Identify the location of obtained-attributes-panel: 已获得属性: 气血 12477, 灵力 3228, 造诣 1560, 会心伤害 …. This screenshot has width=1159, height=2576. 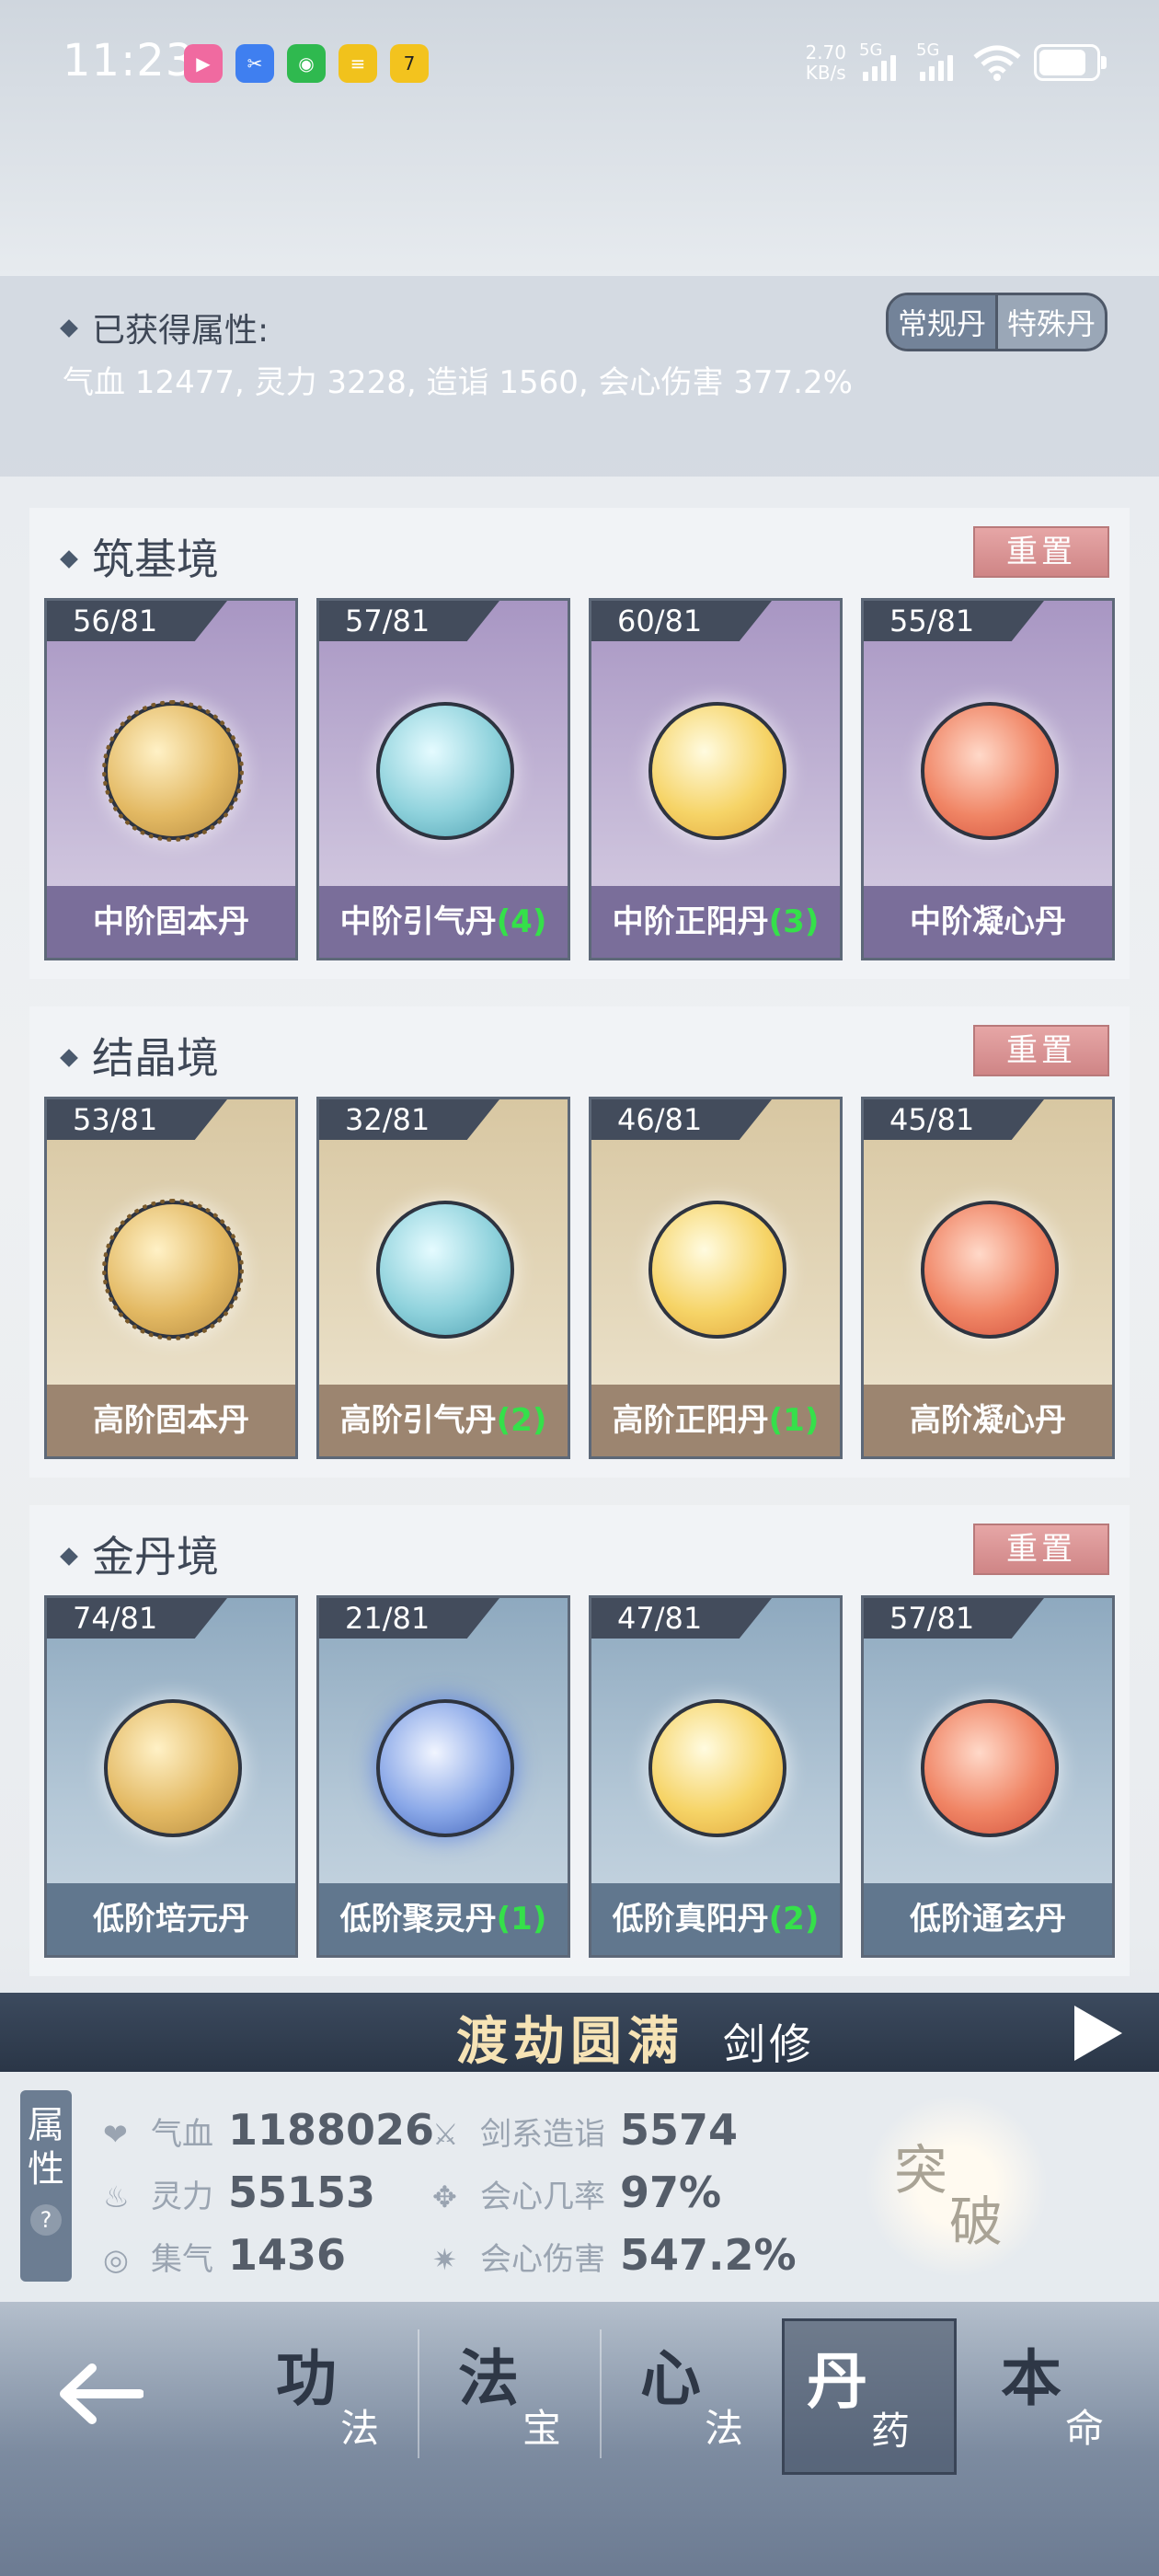
(579, 376).